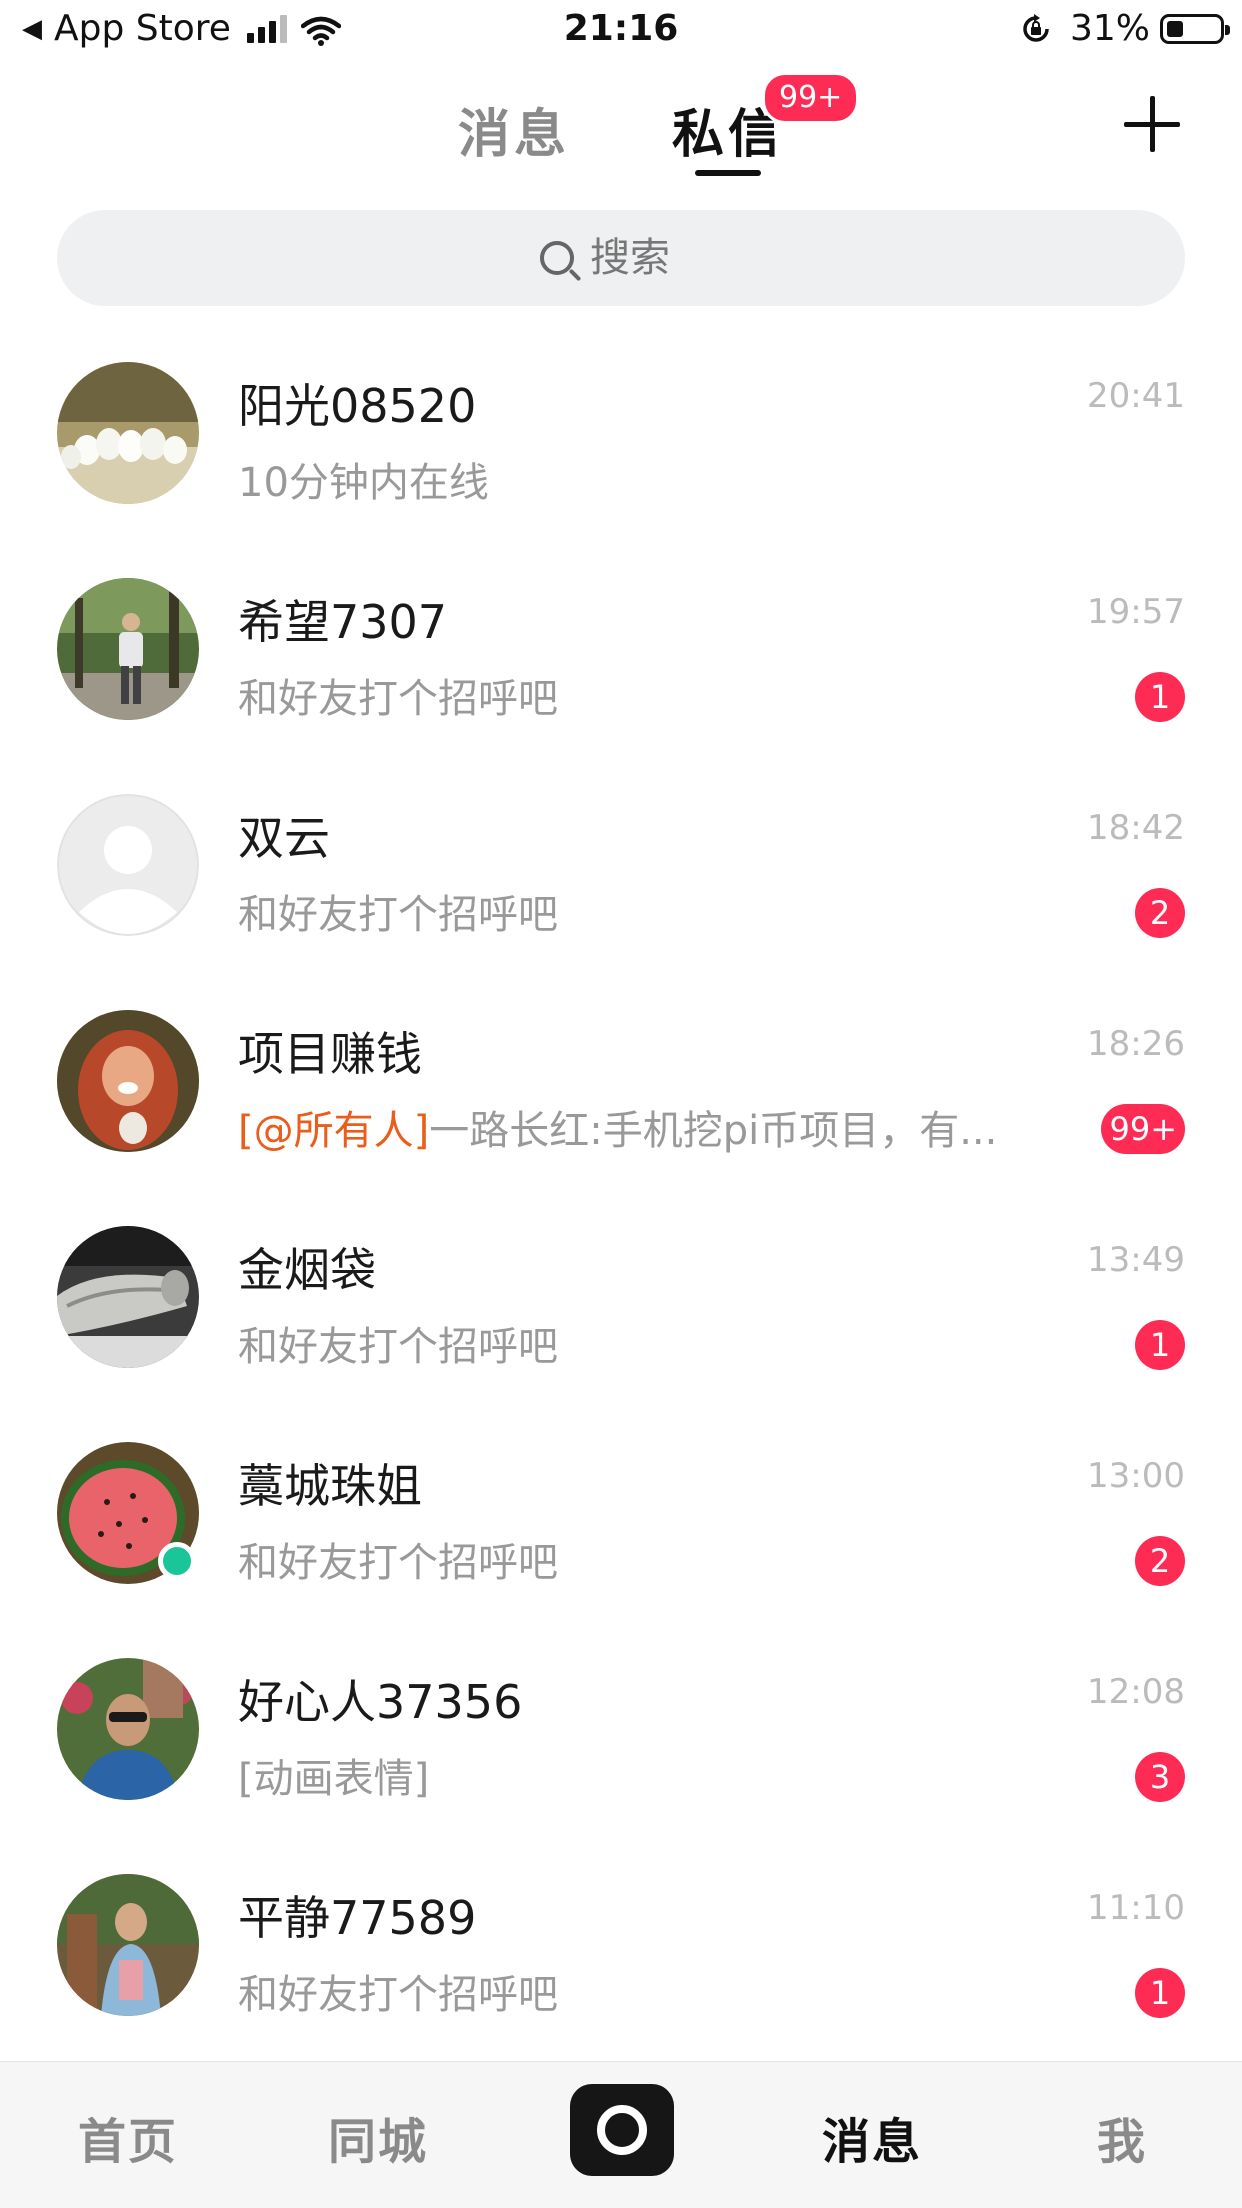 The height and width of the screenshot is (2208, 1242). Describe the element at coordinates (811, 98) in the screenshot. I see `private-unread-badge: 99+` at that location.